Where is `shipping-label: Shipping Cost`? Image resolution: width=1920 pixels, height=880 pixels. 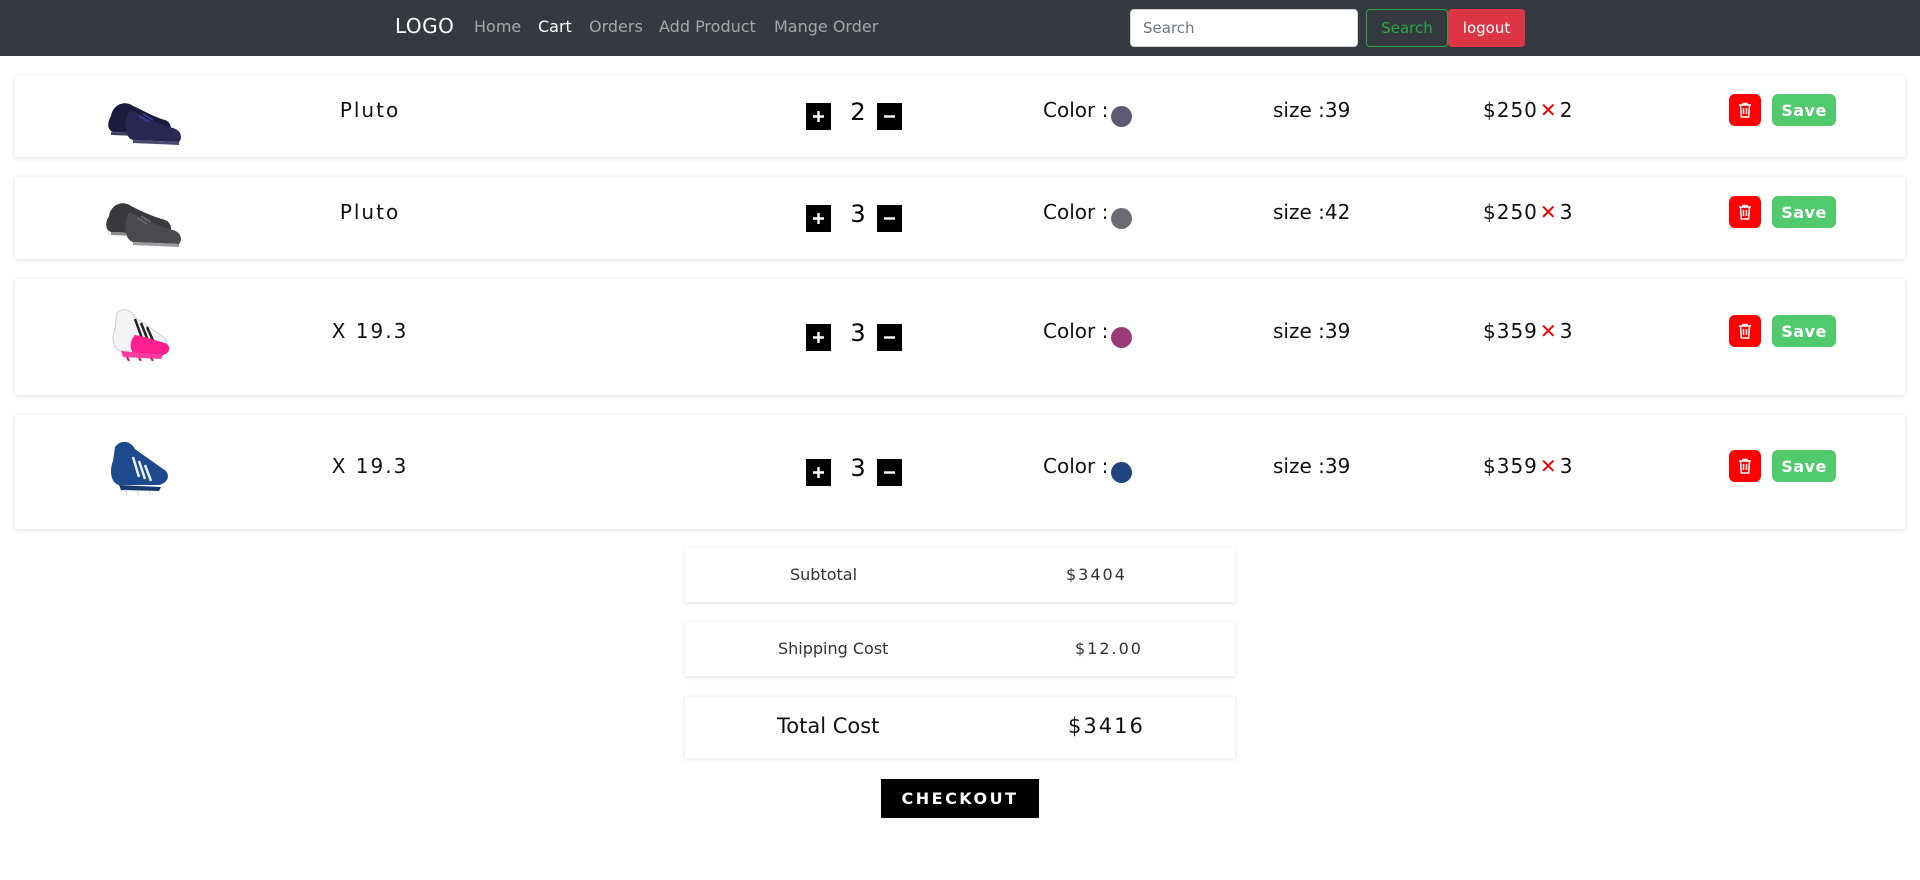
shipping-label: Shipping Cost is located at coordinates (833, 648).